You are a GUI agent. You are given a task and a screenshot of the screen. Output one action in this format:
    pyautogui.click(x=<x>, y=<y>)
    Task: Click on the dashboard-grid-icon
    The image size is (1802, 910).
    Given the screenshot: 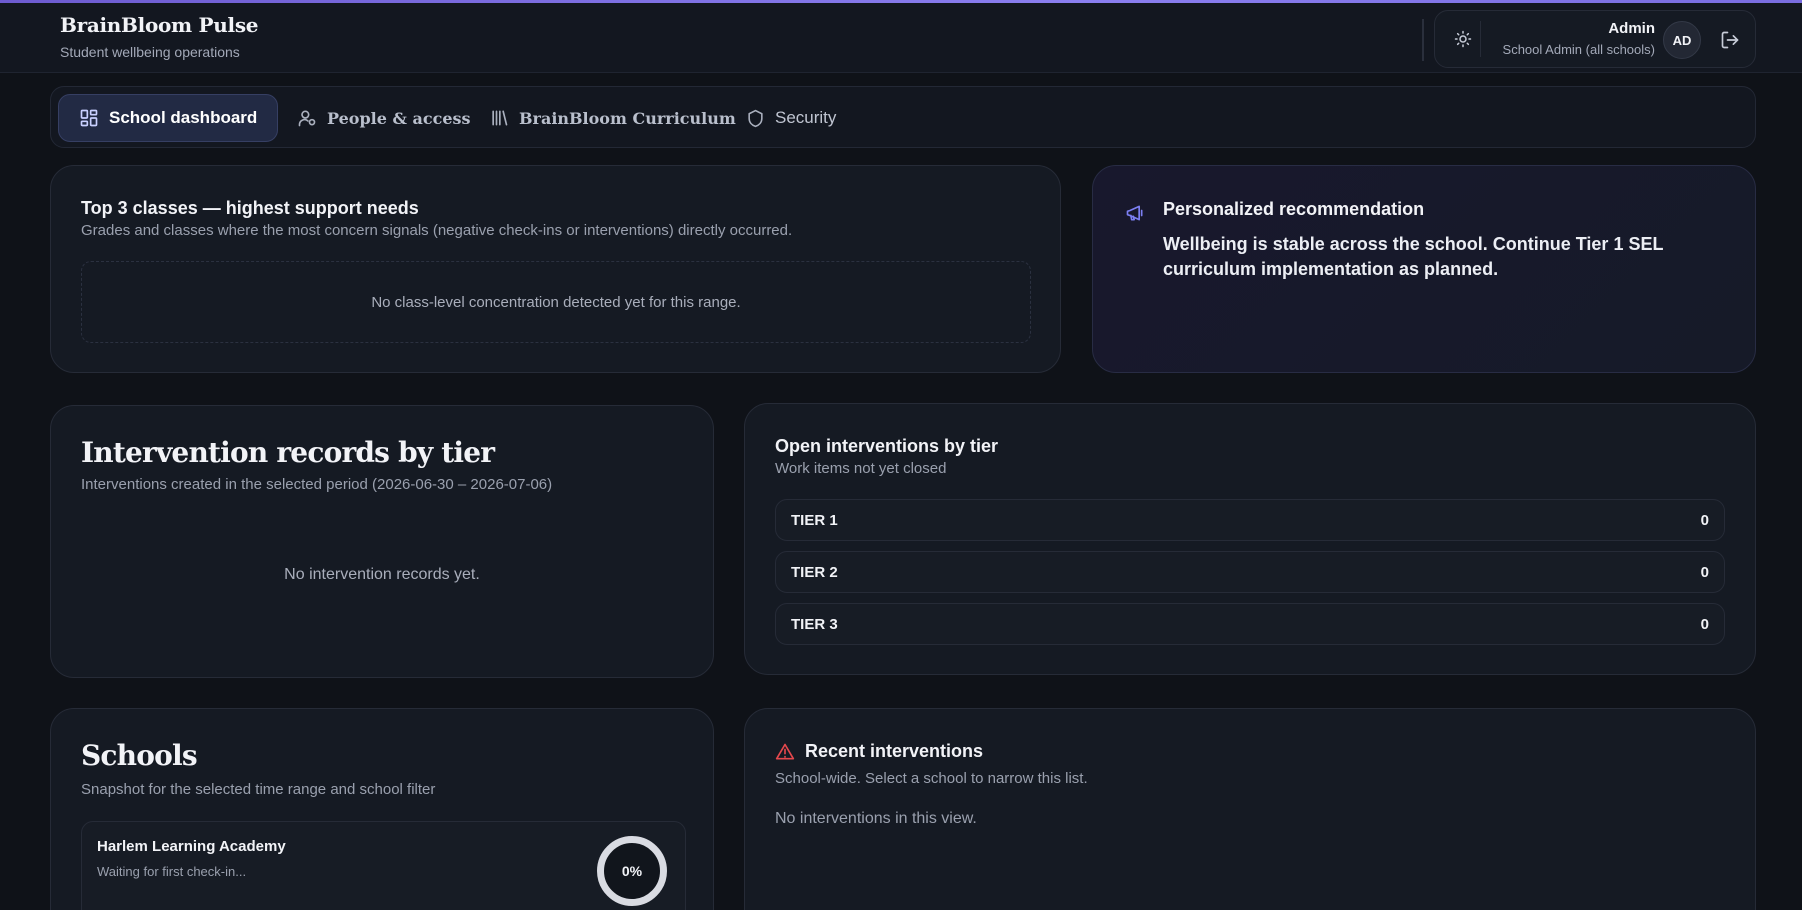 What is the action you would take?
    pyautogui.click(x=89, y=118)
    